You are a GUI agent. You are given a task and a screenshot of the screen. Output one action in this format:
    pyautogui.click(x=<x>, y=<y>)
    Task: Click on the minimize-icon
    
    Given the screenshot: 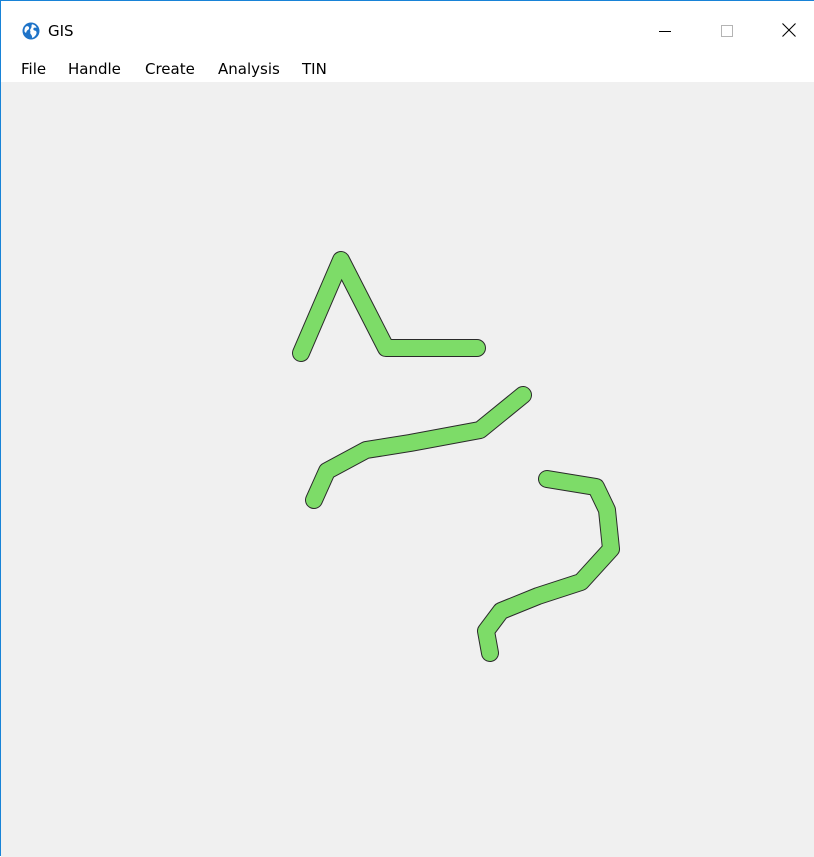 What is the action you would take?
    pyautogui.click(x=665, y=31)
    